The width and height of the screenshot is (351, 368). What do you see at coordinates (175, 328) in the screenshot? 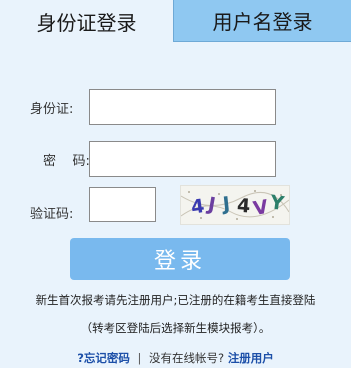
I see `notice-line-2: （转考区登陆后选择新生模块报考）。` at bounding box center [175, 328].